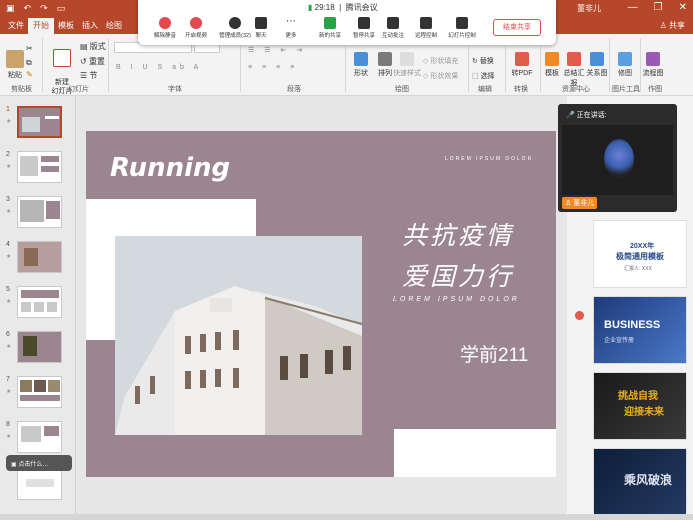 This screenshot has width=693, height=520. What do you see at coordinates (683, 7) in the screenshot?
I see `close-button: ✕` at bounding box center [683, 7].